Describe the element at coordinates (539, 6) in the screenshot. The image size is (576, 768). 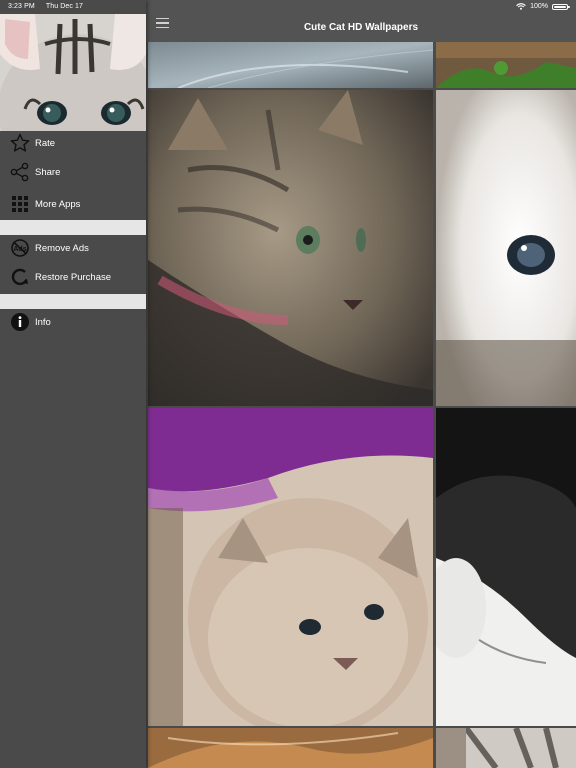
I see `battery-percentage: 100%` at that location.